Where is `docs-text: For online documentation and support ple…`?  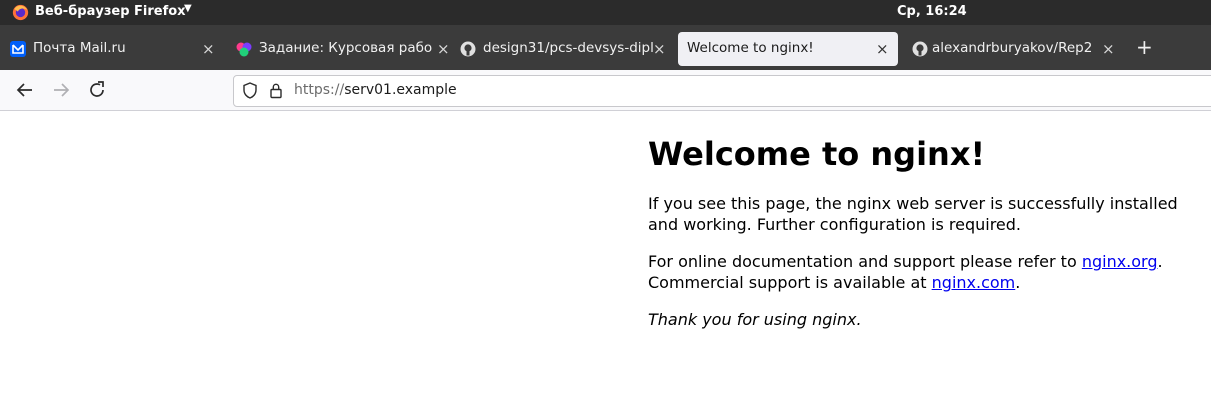
docs-text: For online documentation and support ple… is located at coordinates (865, 261).